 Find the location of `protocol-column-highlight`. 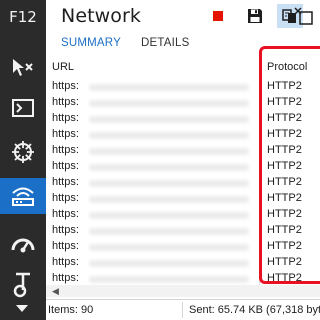

protocol-column-highlight is located at coordinates (289, 165).